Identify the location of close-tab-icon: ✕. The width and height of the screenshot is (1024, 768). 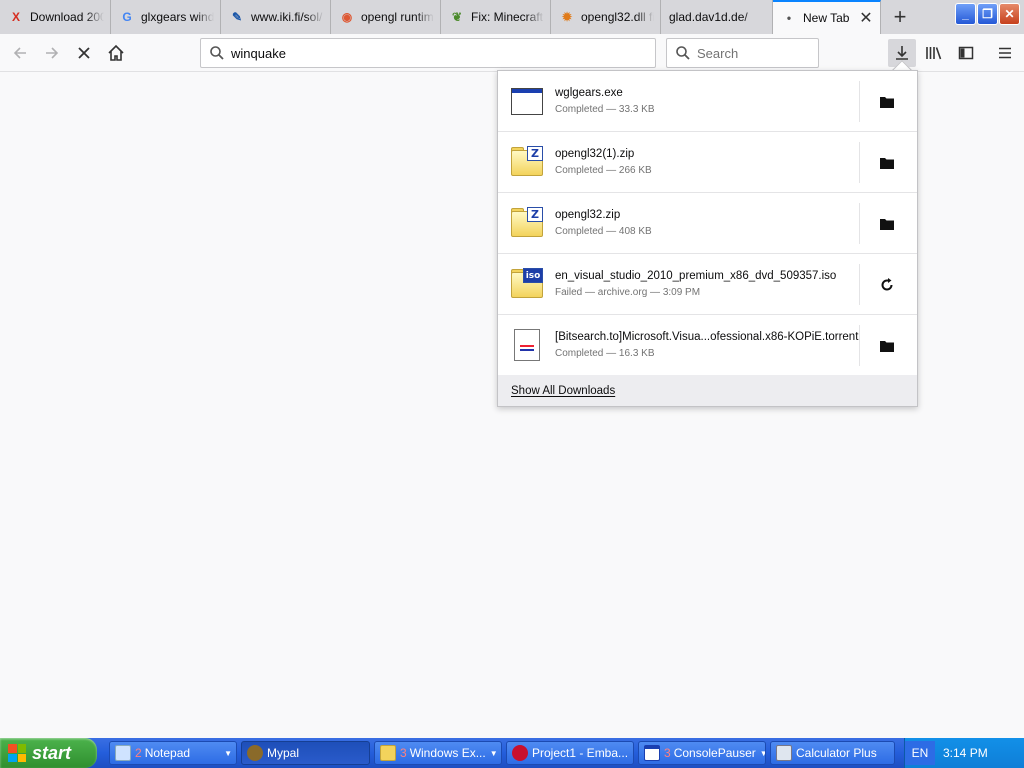
(866, 18).